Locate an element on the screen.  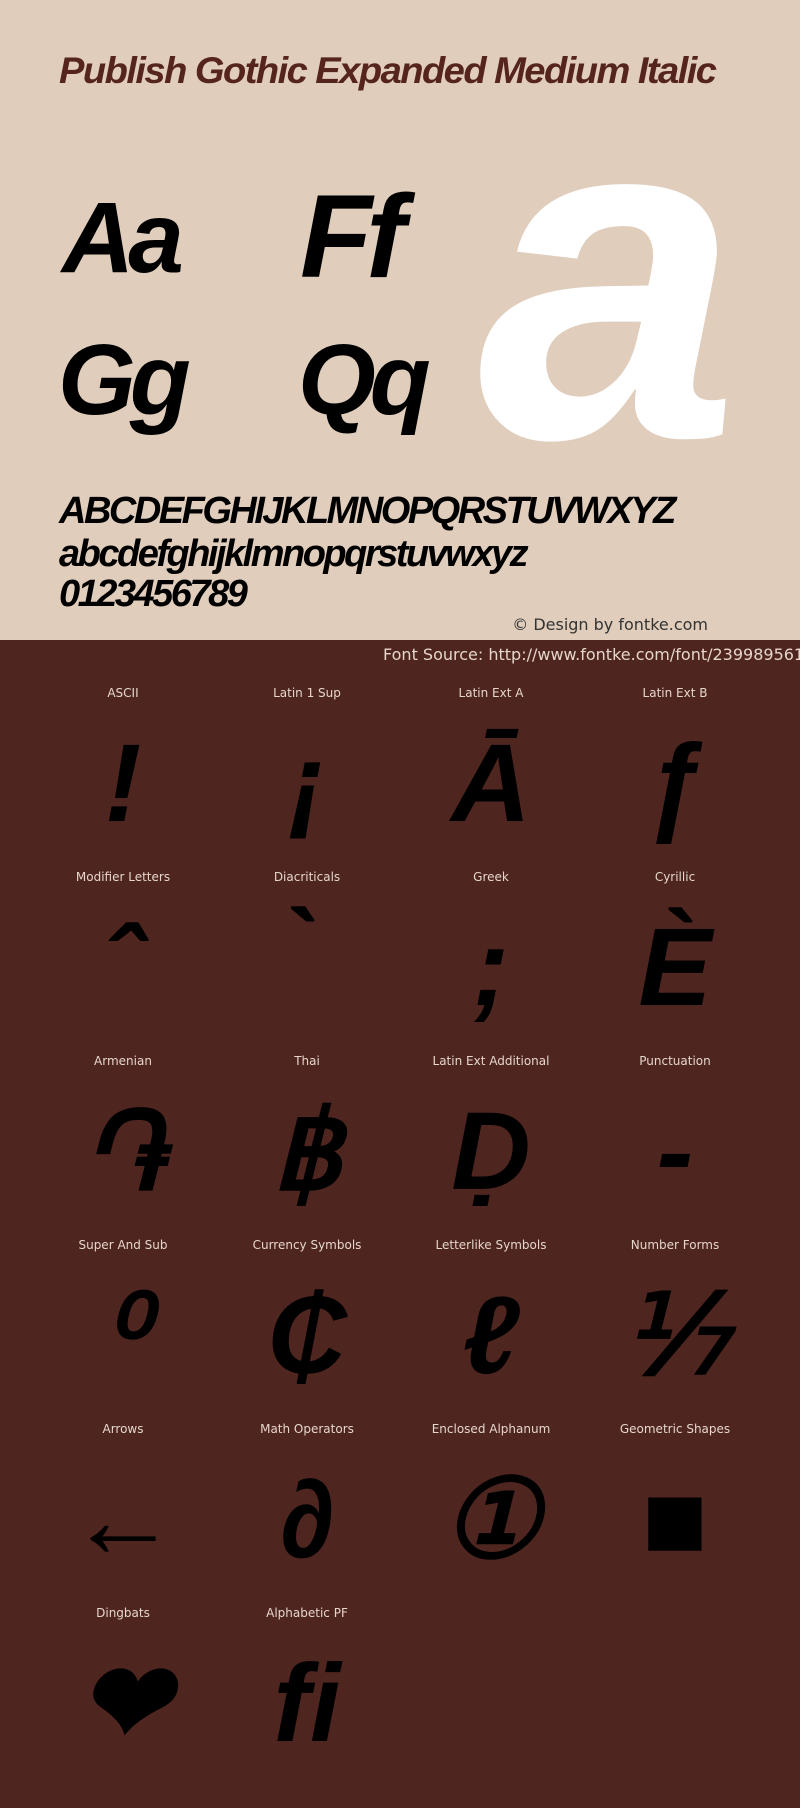
glyph-cell-label: Latin Ext A is located at coordinates (491, 693).